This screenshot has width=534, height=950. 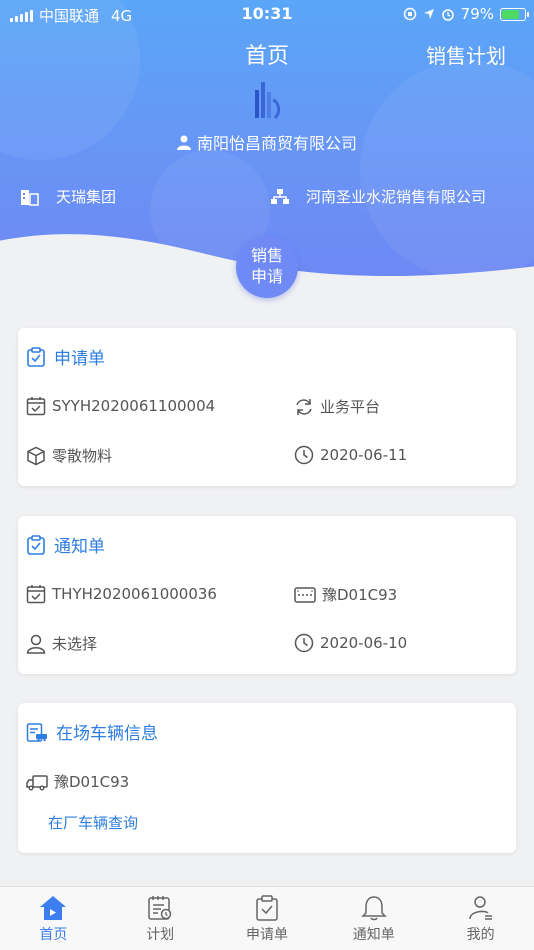 What do you see at coordinates (268, 101) in the screenshot?
I see `company-logo` at bounding box center [268, 101].